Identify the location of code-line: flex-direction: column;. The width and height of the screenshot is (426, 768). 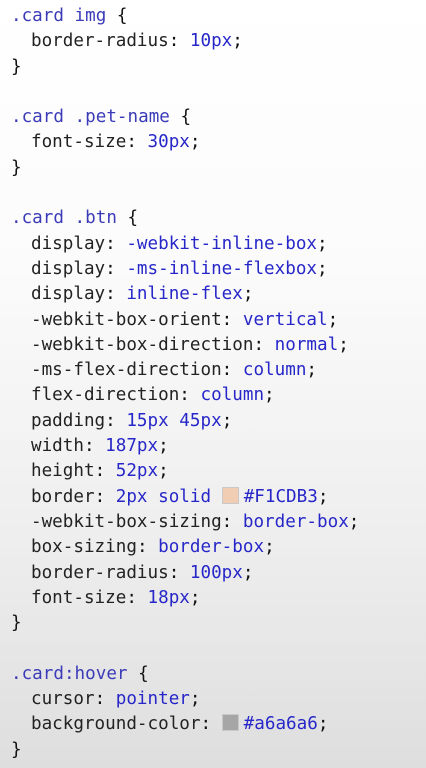
(218, 395).